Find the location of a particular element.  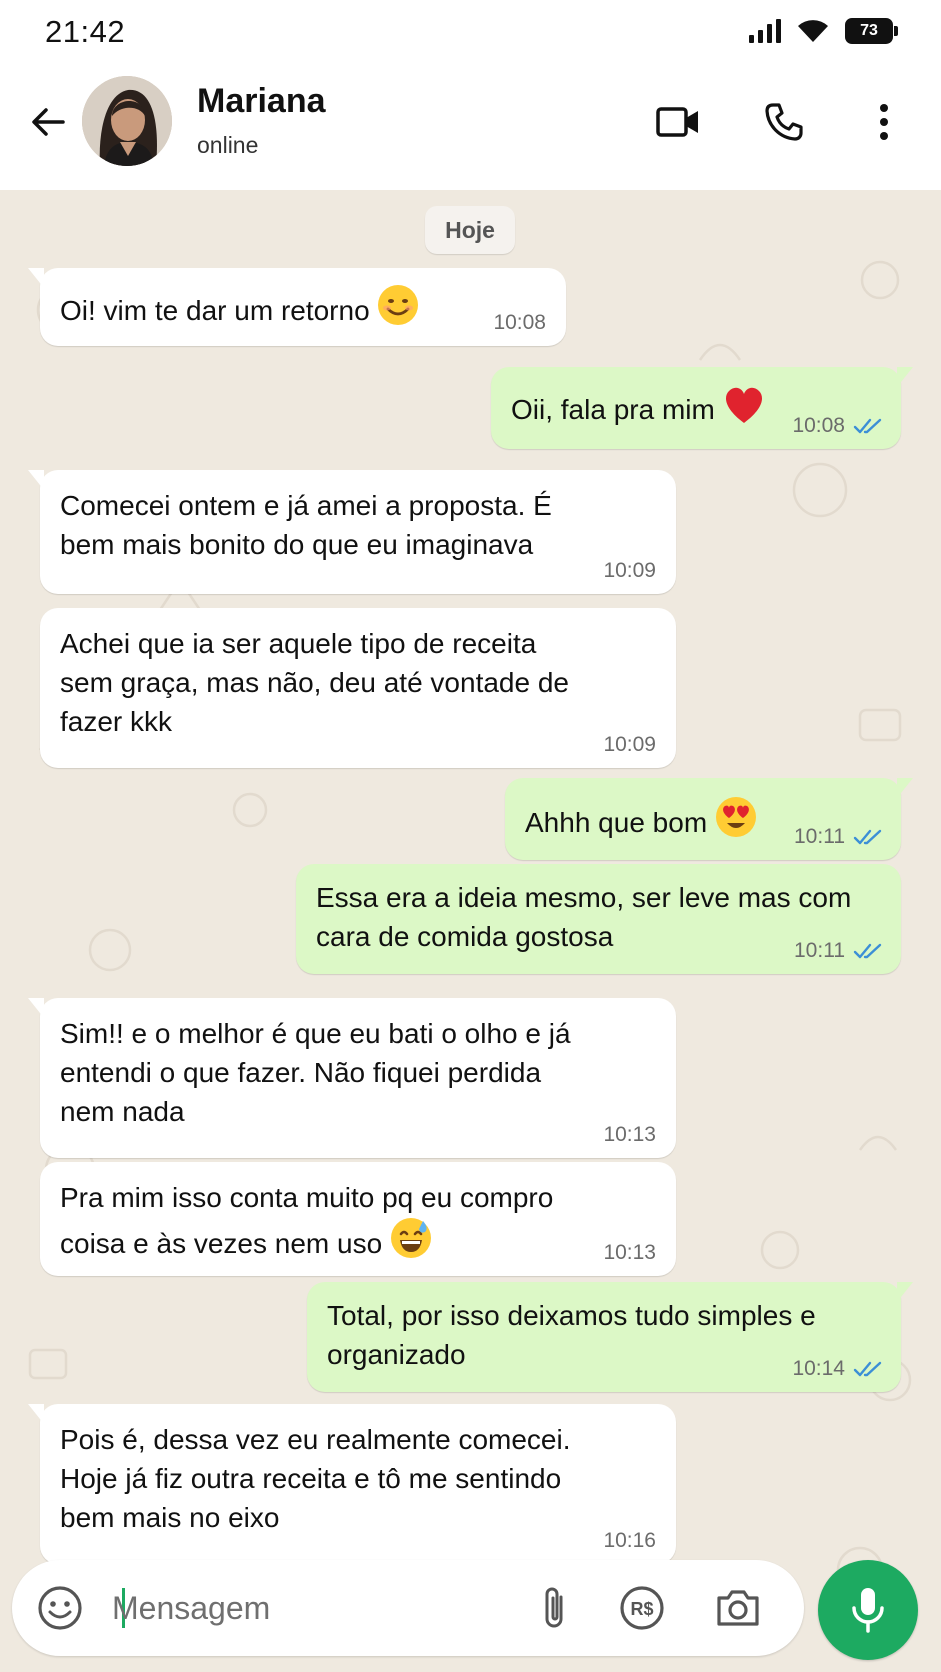

message-time: 10:14 is located at coordinates (818, 1368).